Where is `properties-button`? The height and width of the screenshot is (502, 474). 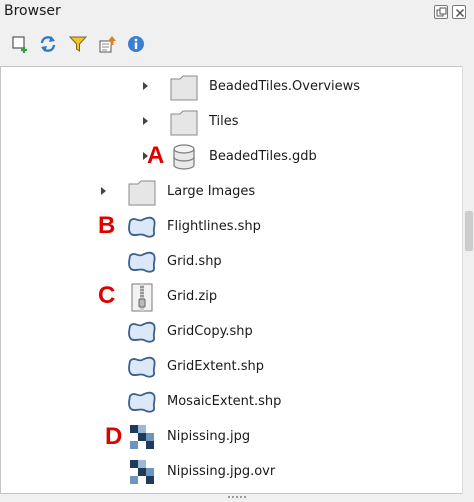 properties-button is located at coordinates (136, 44).